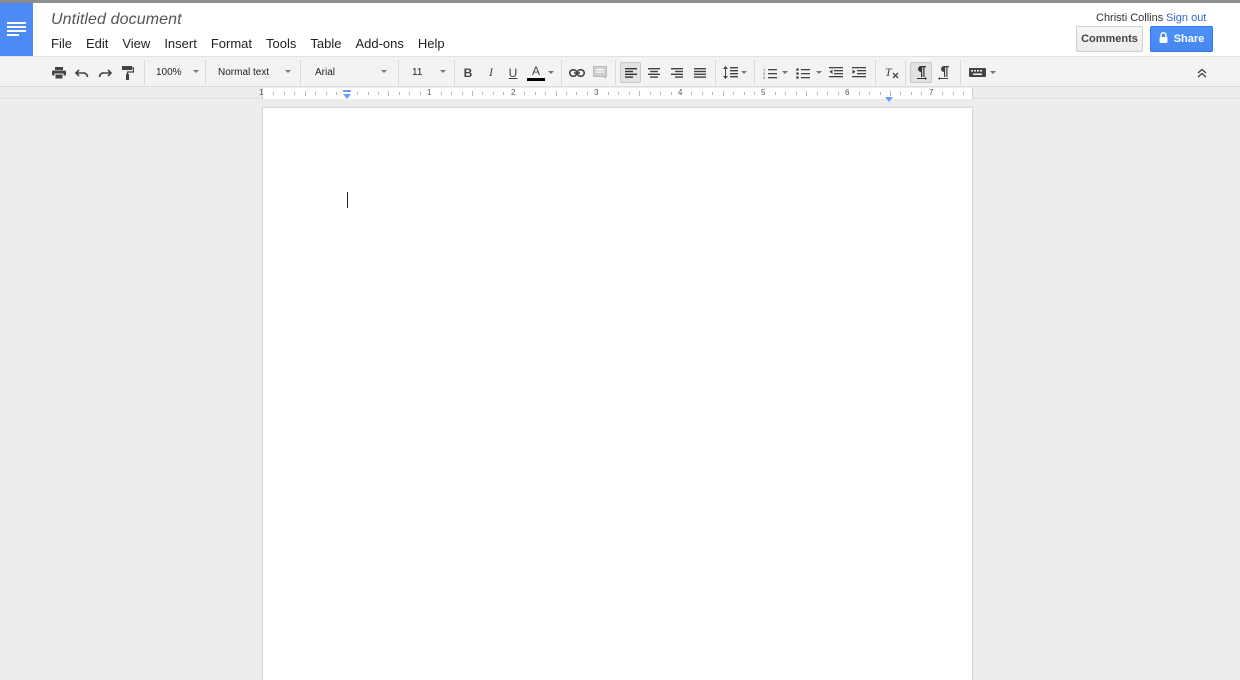 The image size is (1240, 680). What do you see at coordinates (105, 72) in the screenshot?
I see `redo-icon` at bounding box center [105, 72].